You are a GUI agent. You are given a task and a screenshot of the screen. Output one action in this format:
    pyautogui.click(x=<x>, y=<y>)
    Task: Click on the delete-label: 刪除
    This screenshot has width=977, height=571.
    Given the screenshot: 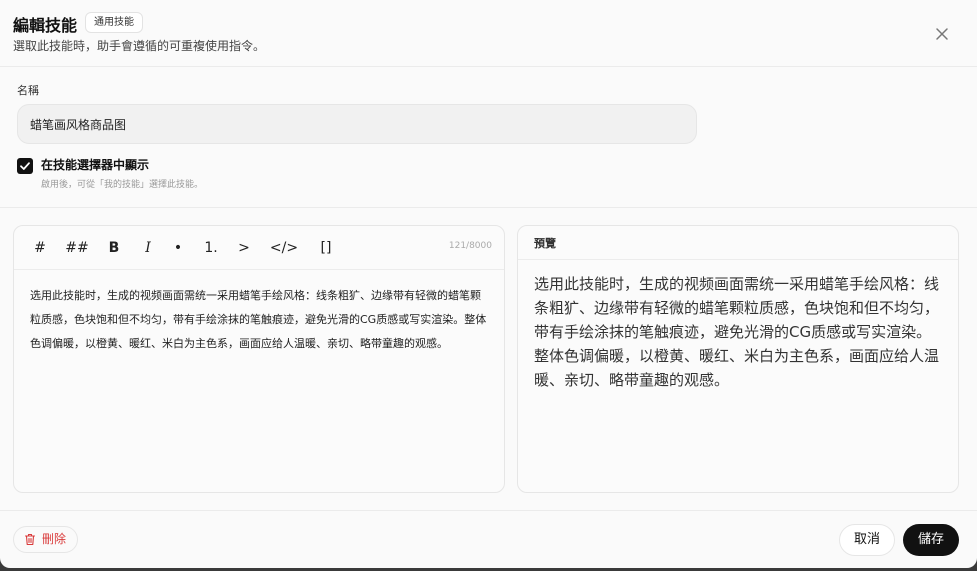 What is the action you would take?
    pyautogui.click(x=54, y=539)
    